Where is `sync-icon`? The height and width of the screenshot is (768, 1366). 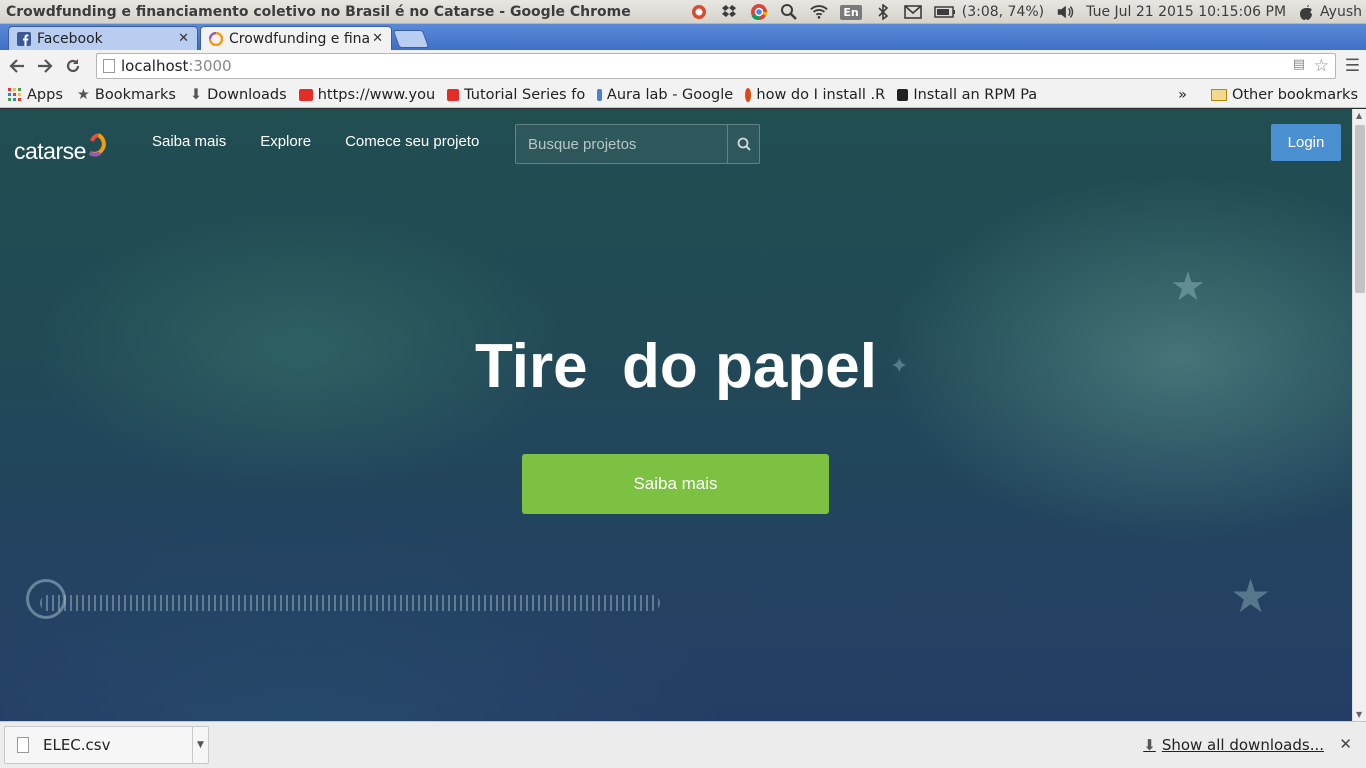 sync-icon is located at coordinates (699, 12).